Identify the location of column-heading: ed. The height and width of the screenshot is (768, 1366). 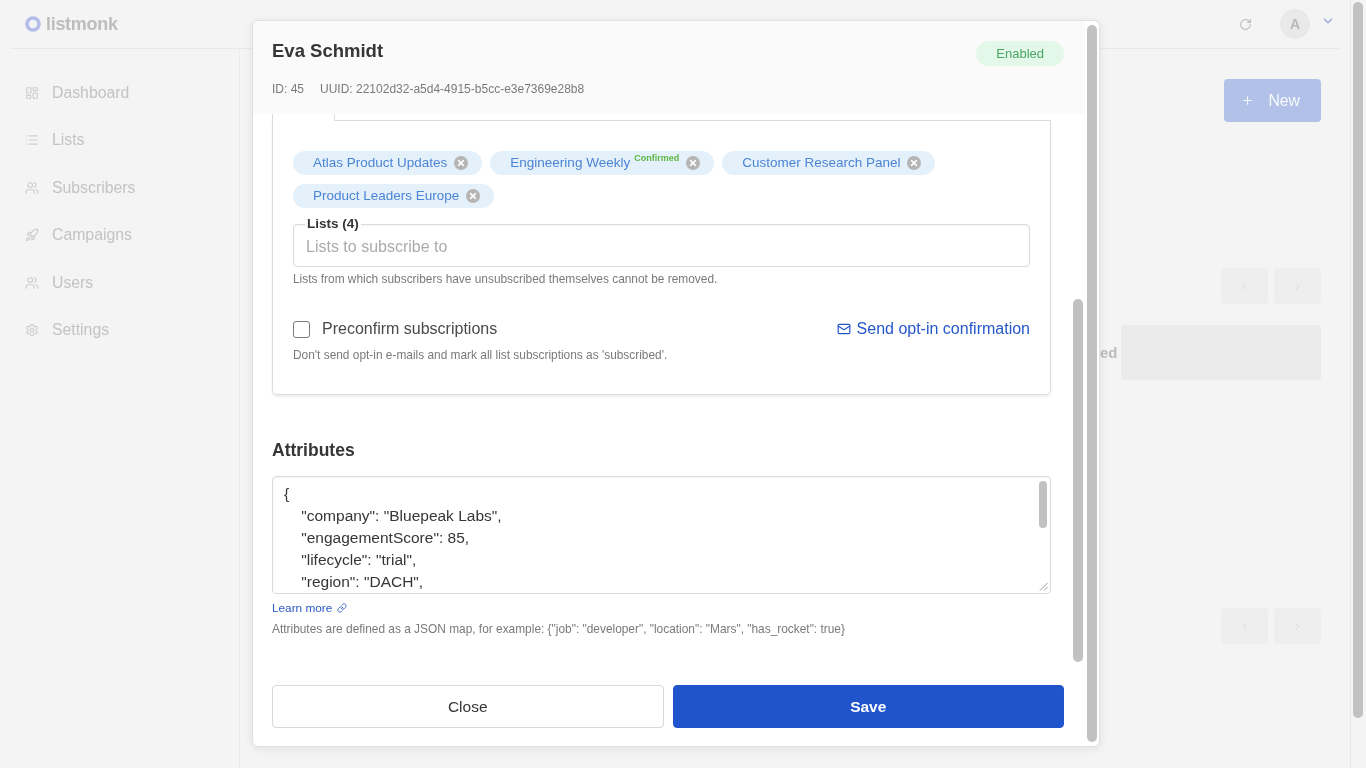
(1109, 352).